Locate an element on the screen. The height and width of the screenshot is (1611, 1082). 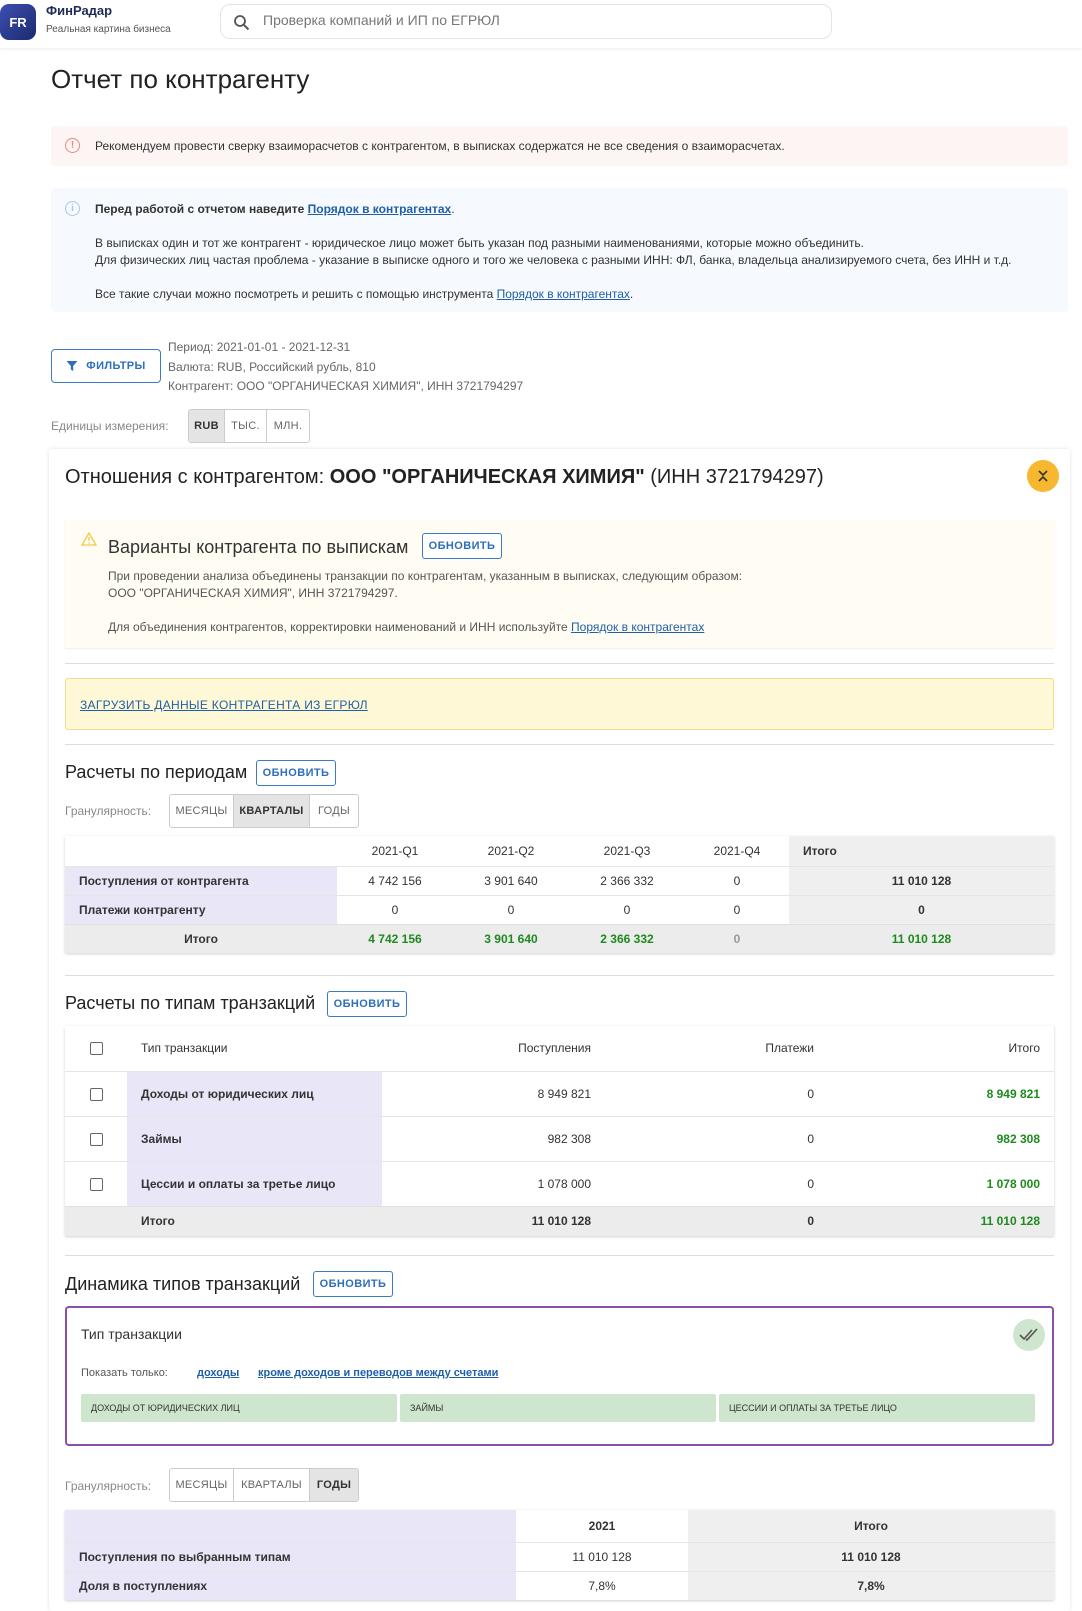
table-row: Платежи контрагенту 0 0 0 0 0 is located at coordinates (559, 909).